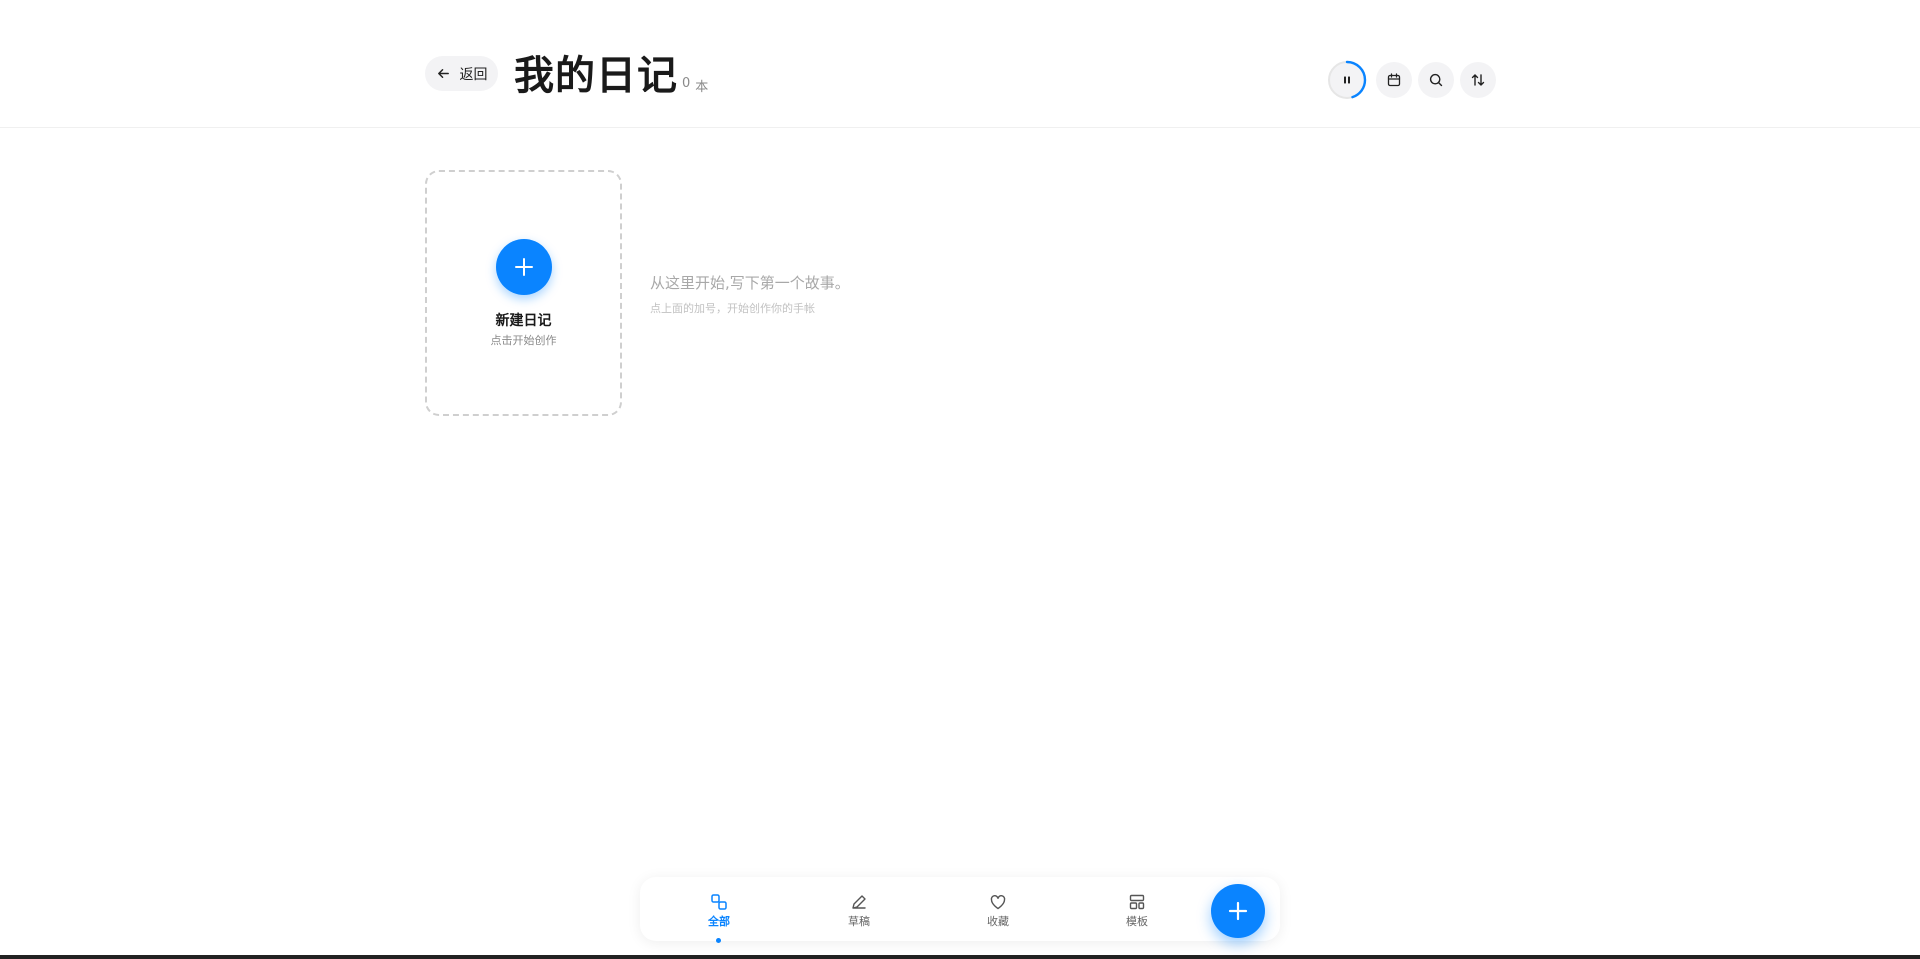 Image resolution: width=1920 pixels, height=959 pixels. I want to click on floating-add-button, so click(1238, 911).